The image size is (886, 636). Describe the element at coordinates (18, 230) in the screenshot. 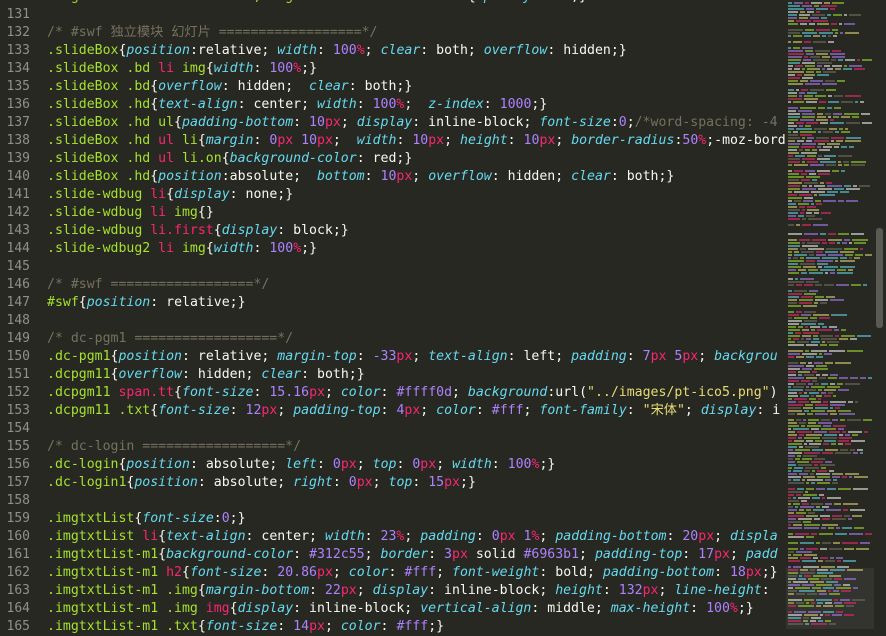

I see `line-number: 143` at that location.